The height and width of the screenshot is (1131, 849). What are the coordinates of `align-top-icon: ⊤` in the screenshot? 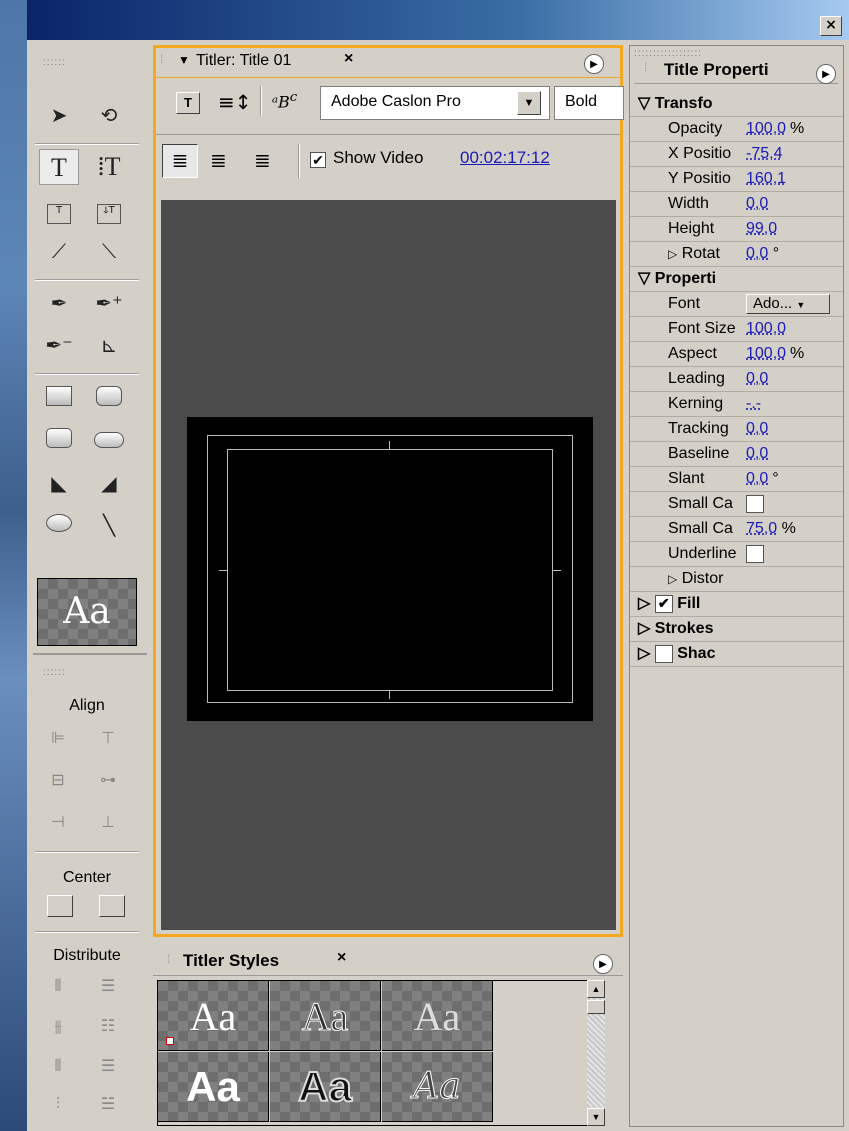 It's located at (108, 738).